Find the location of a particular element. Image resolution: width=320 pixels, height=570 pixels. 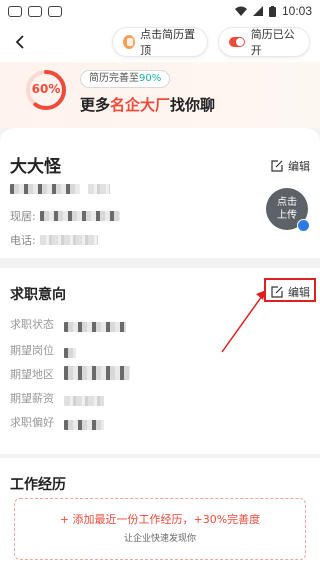

edit-intent-button: 编辑 is located at coordinates (290, 292).